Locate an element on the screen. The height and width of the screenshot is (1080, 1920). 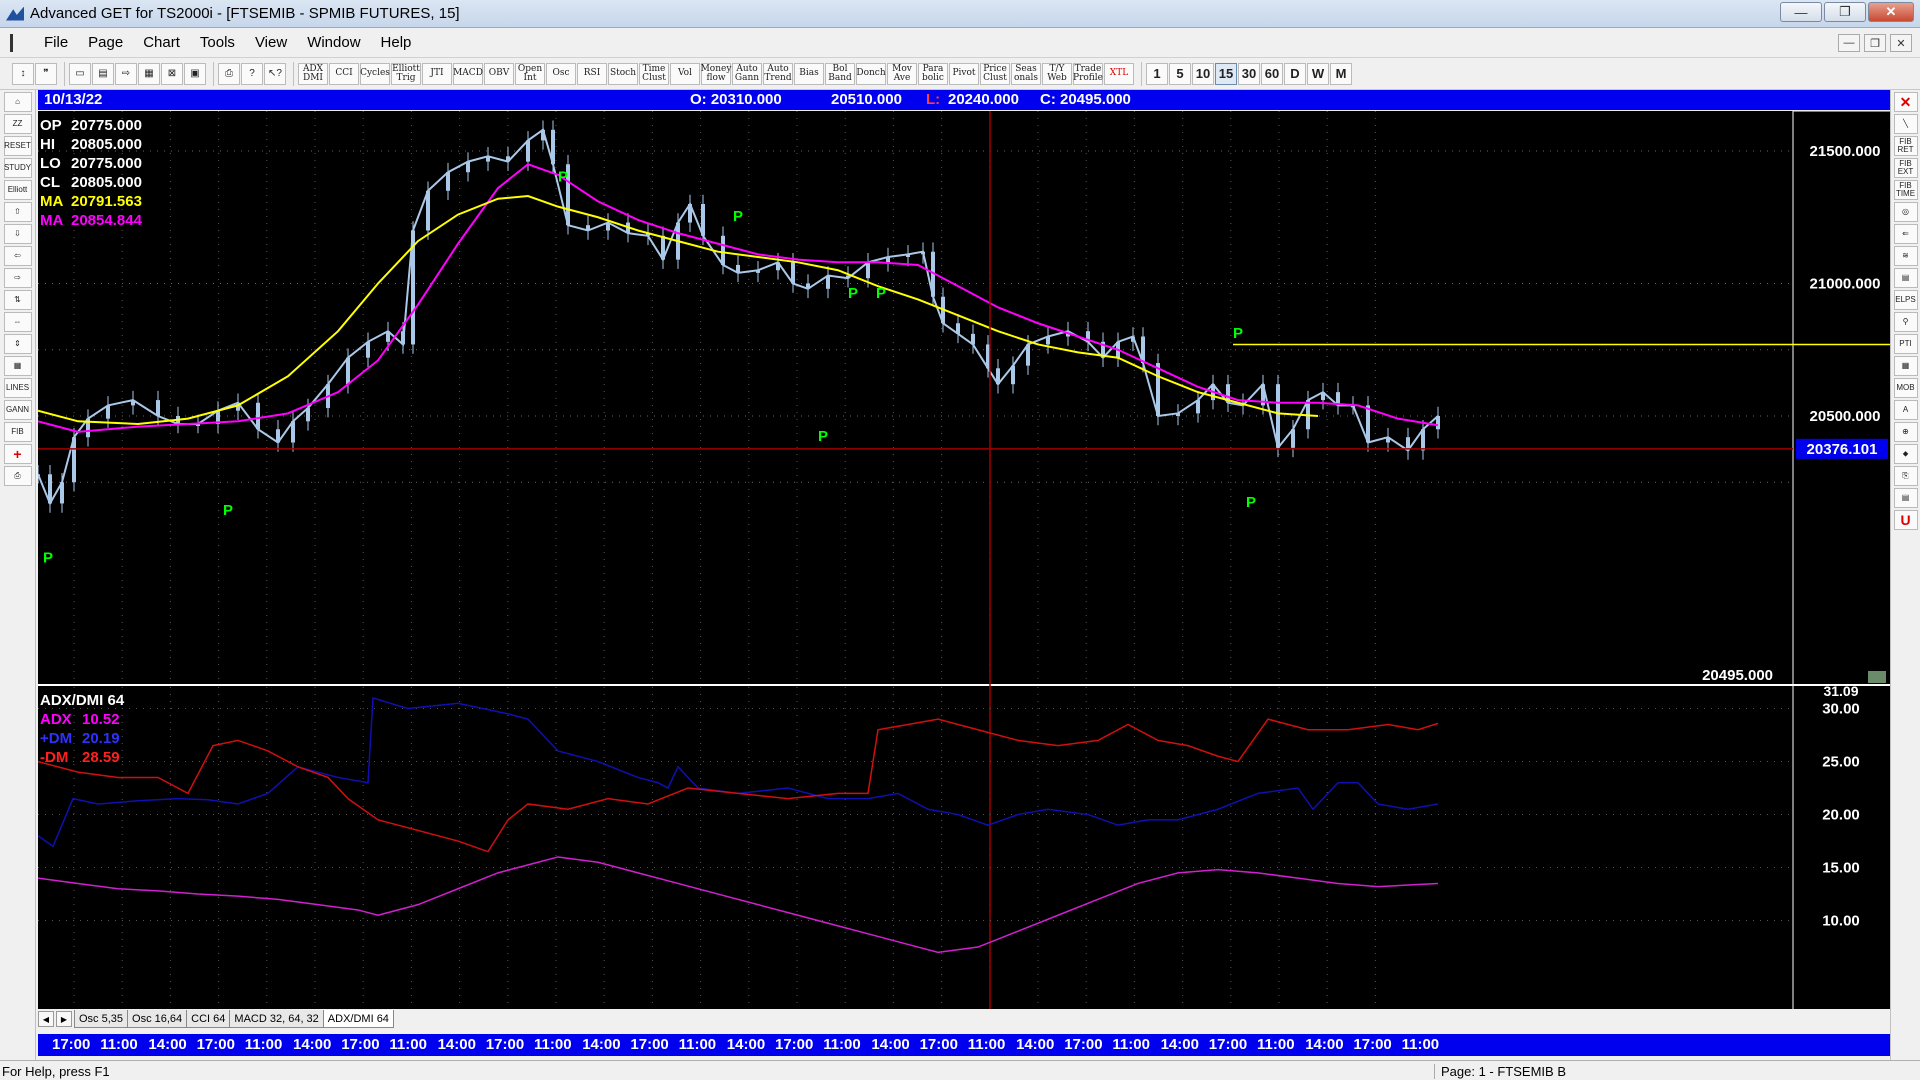
menu-page: Page is located at coordinates (105, 42).